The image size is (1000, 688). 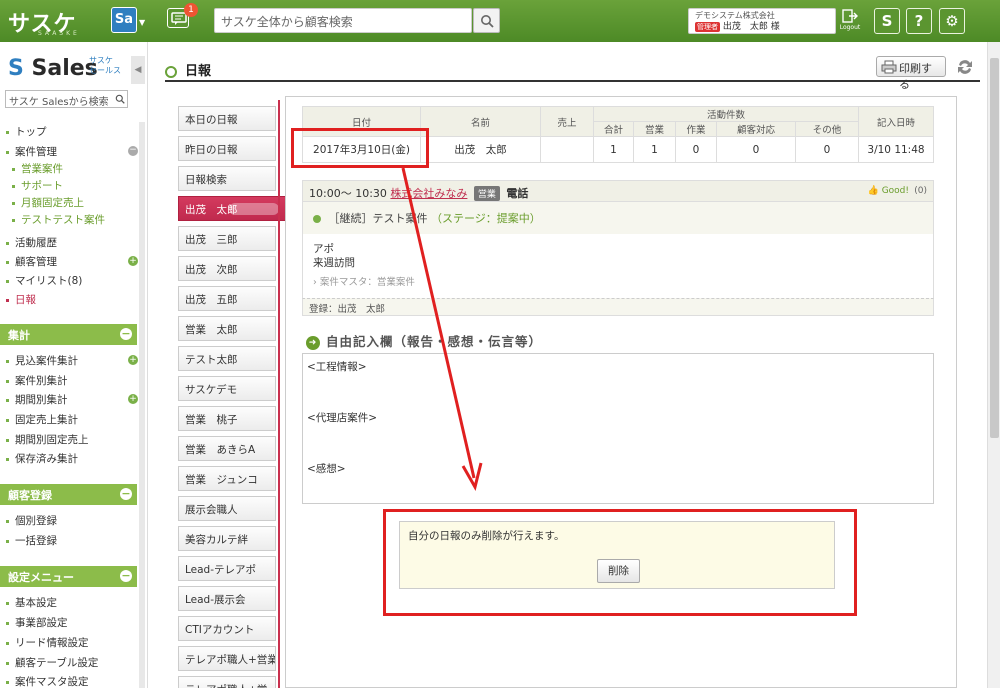 What do you see at coordinates (896, 149) in the screenshot?
I see `cell-recorded: 3/10 11:48` at bounding box center [896, 149].